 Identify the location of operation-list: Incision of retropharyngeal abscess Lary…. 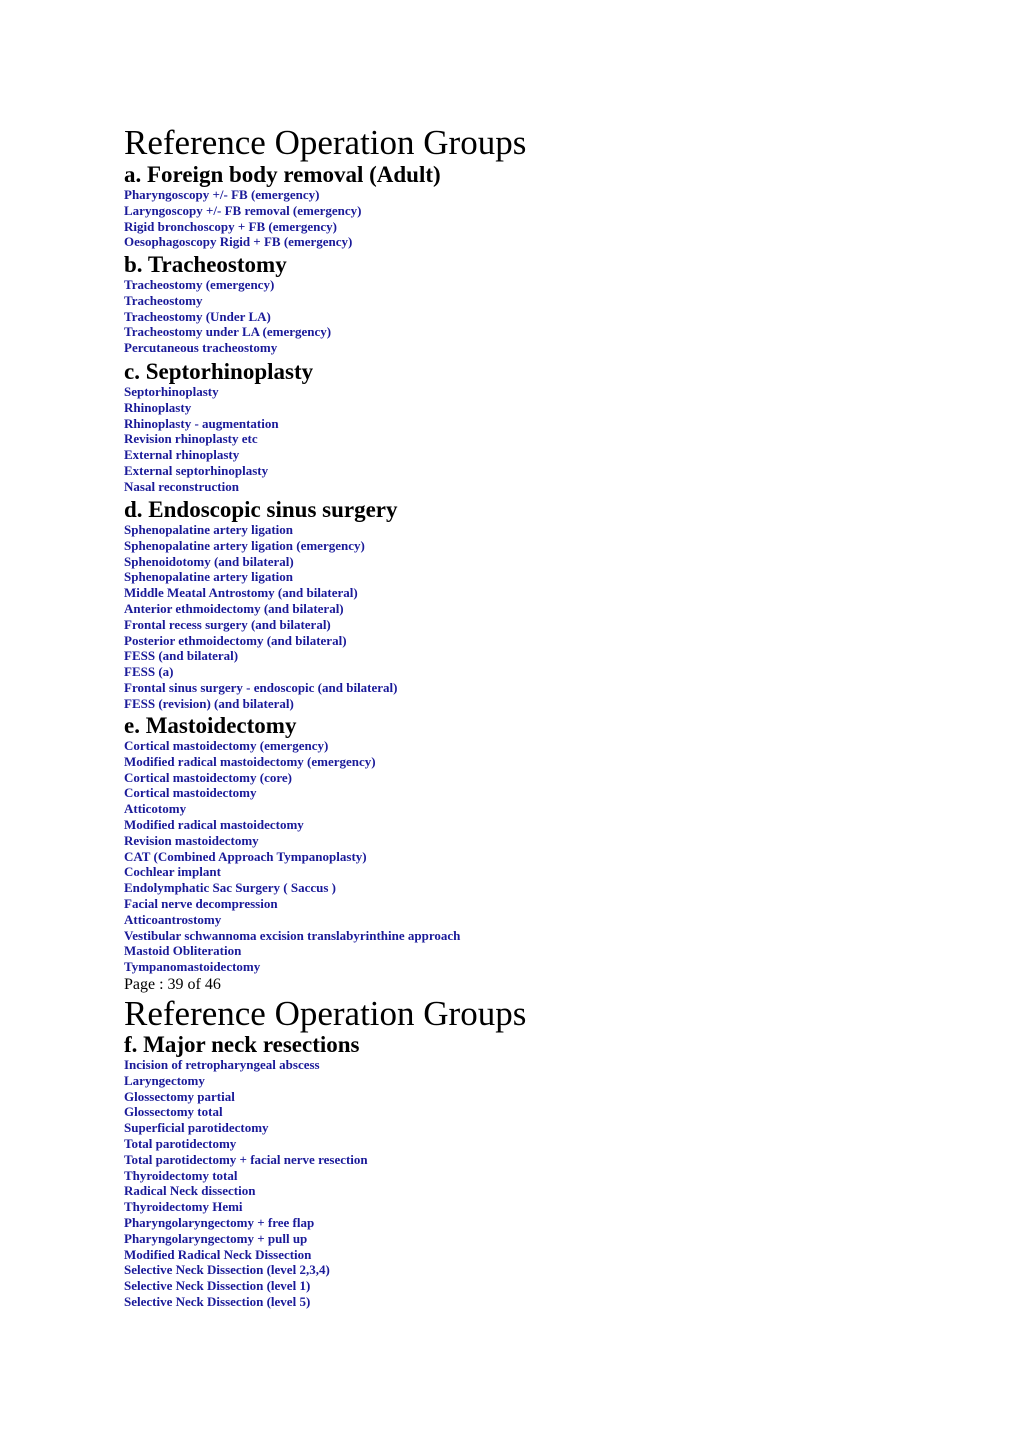
(246, 1183).